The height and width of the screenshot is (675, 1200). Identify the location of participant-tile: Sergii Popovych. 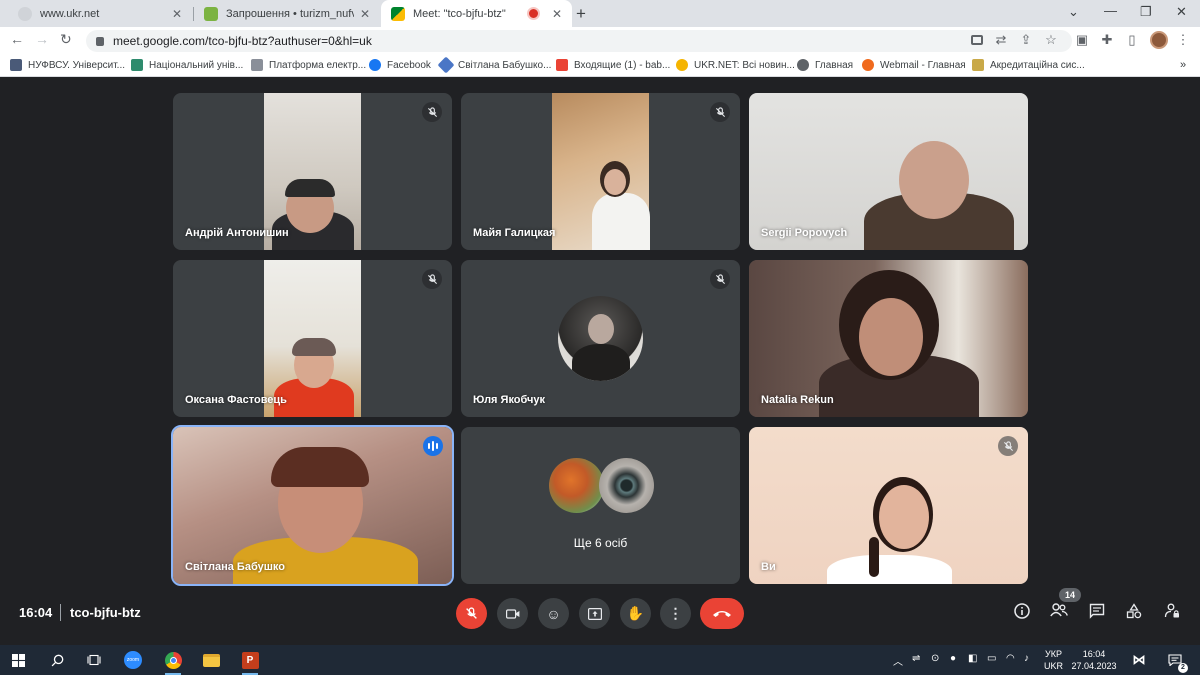
(888, 171).